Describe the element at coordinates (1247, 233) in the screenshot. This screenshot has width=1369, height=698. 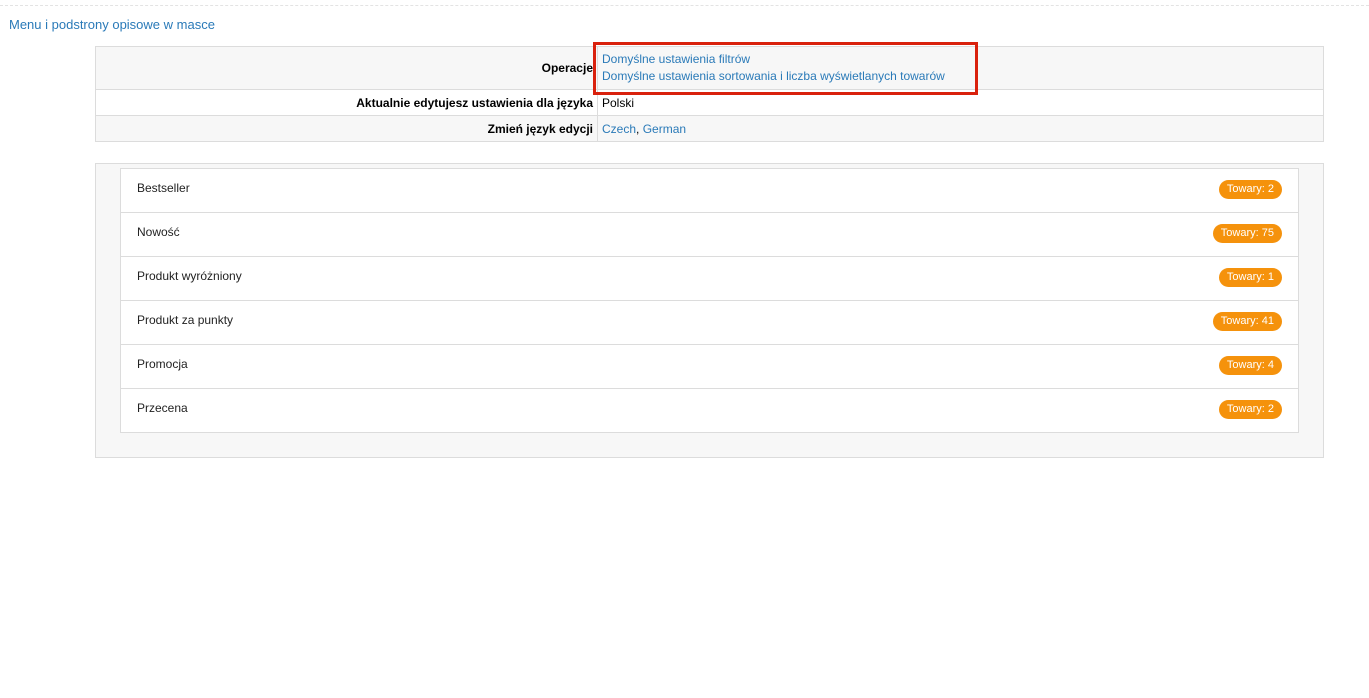
I see `count-badge: Towary: 75` at that location.